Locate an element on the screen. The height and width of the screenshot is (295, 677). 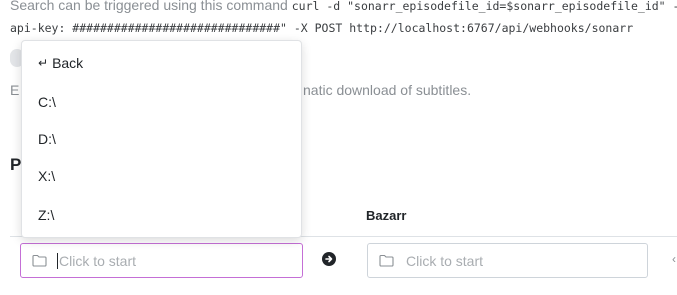
dropdown-item-label: X:\ is located at coordinates (47, 176).